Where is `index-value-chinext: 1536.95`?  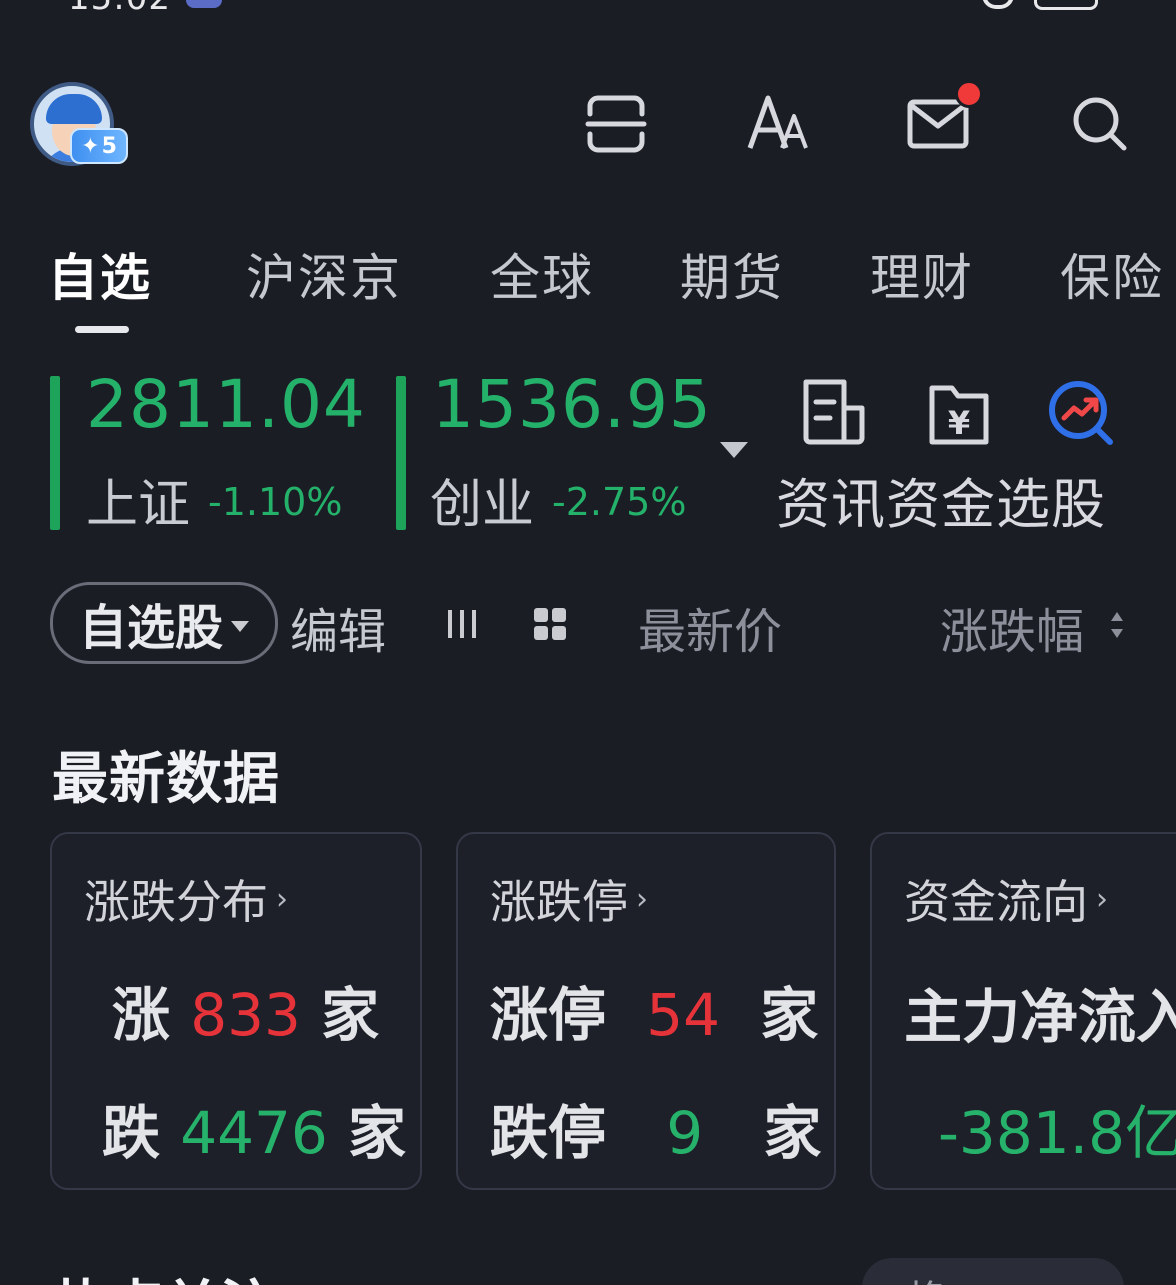 index-value-chinext: 1536.95 is located at coordinates (572, 404).